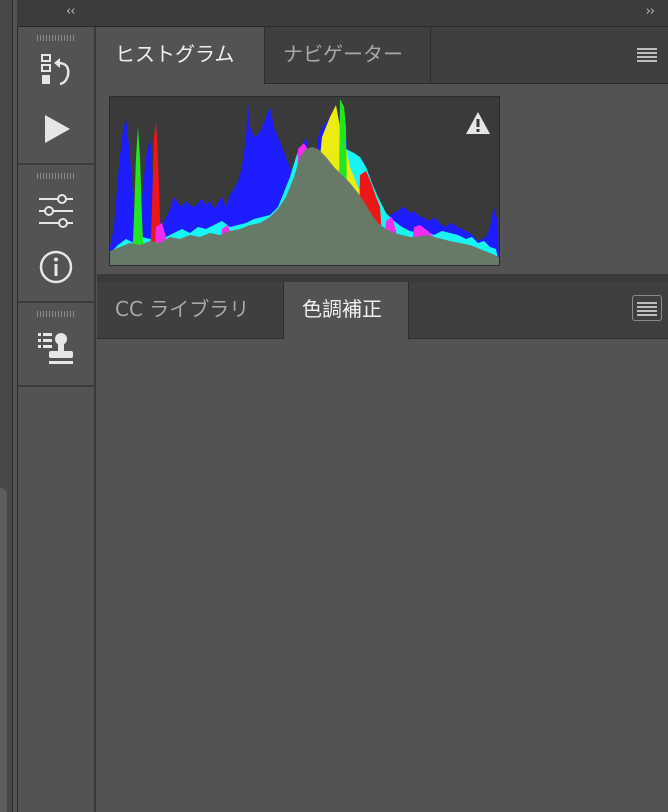  I want to click on expand-panels-button: ‹‹, so click(70, 11).